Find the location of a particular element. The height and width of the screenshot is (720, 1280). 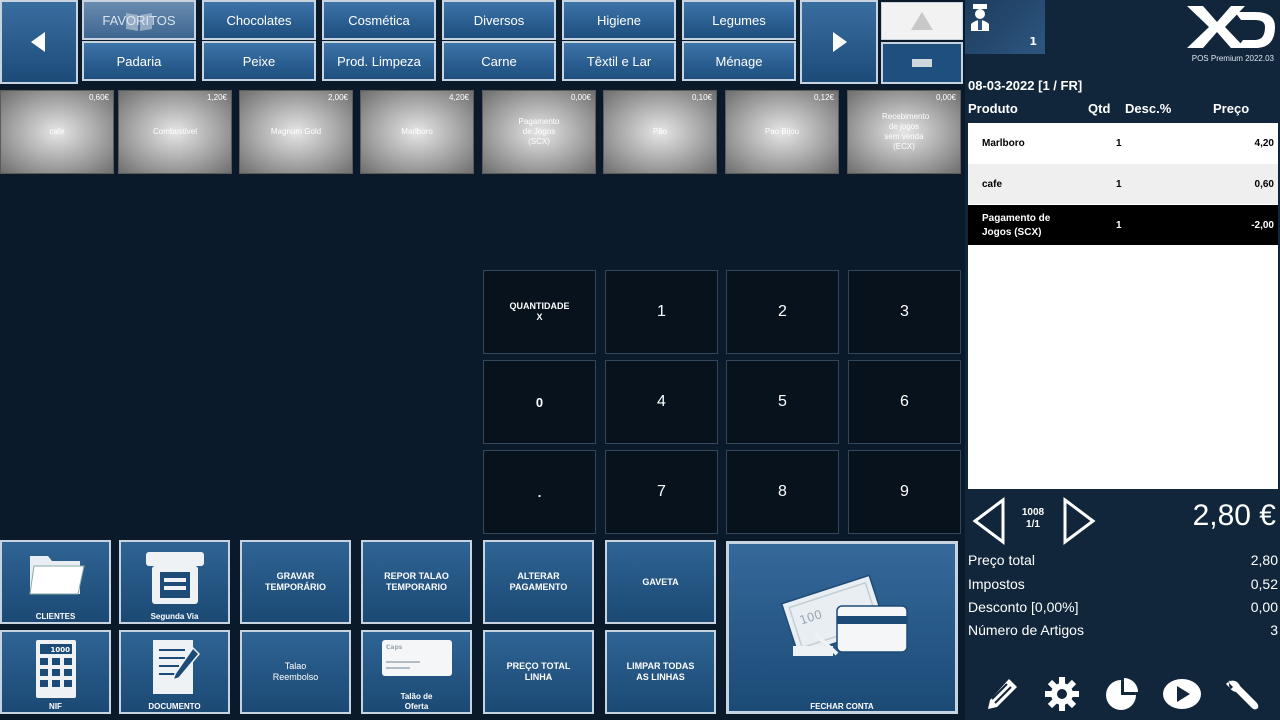

category-prev-button is located at coordinates (39, 42).